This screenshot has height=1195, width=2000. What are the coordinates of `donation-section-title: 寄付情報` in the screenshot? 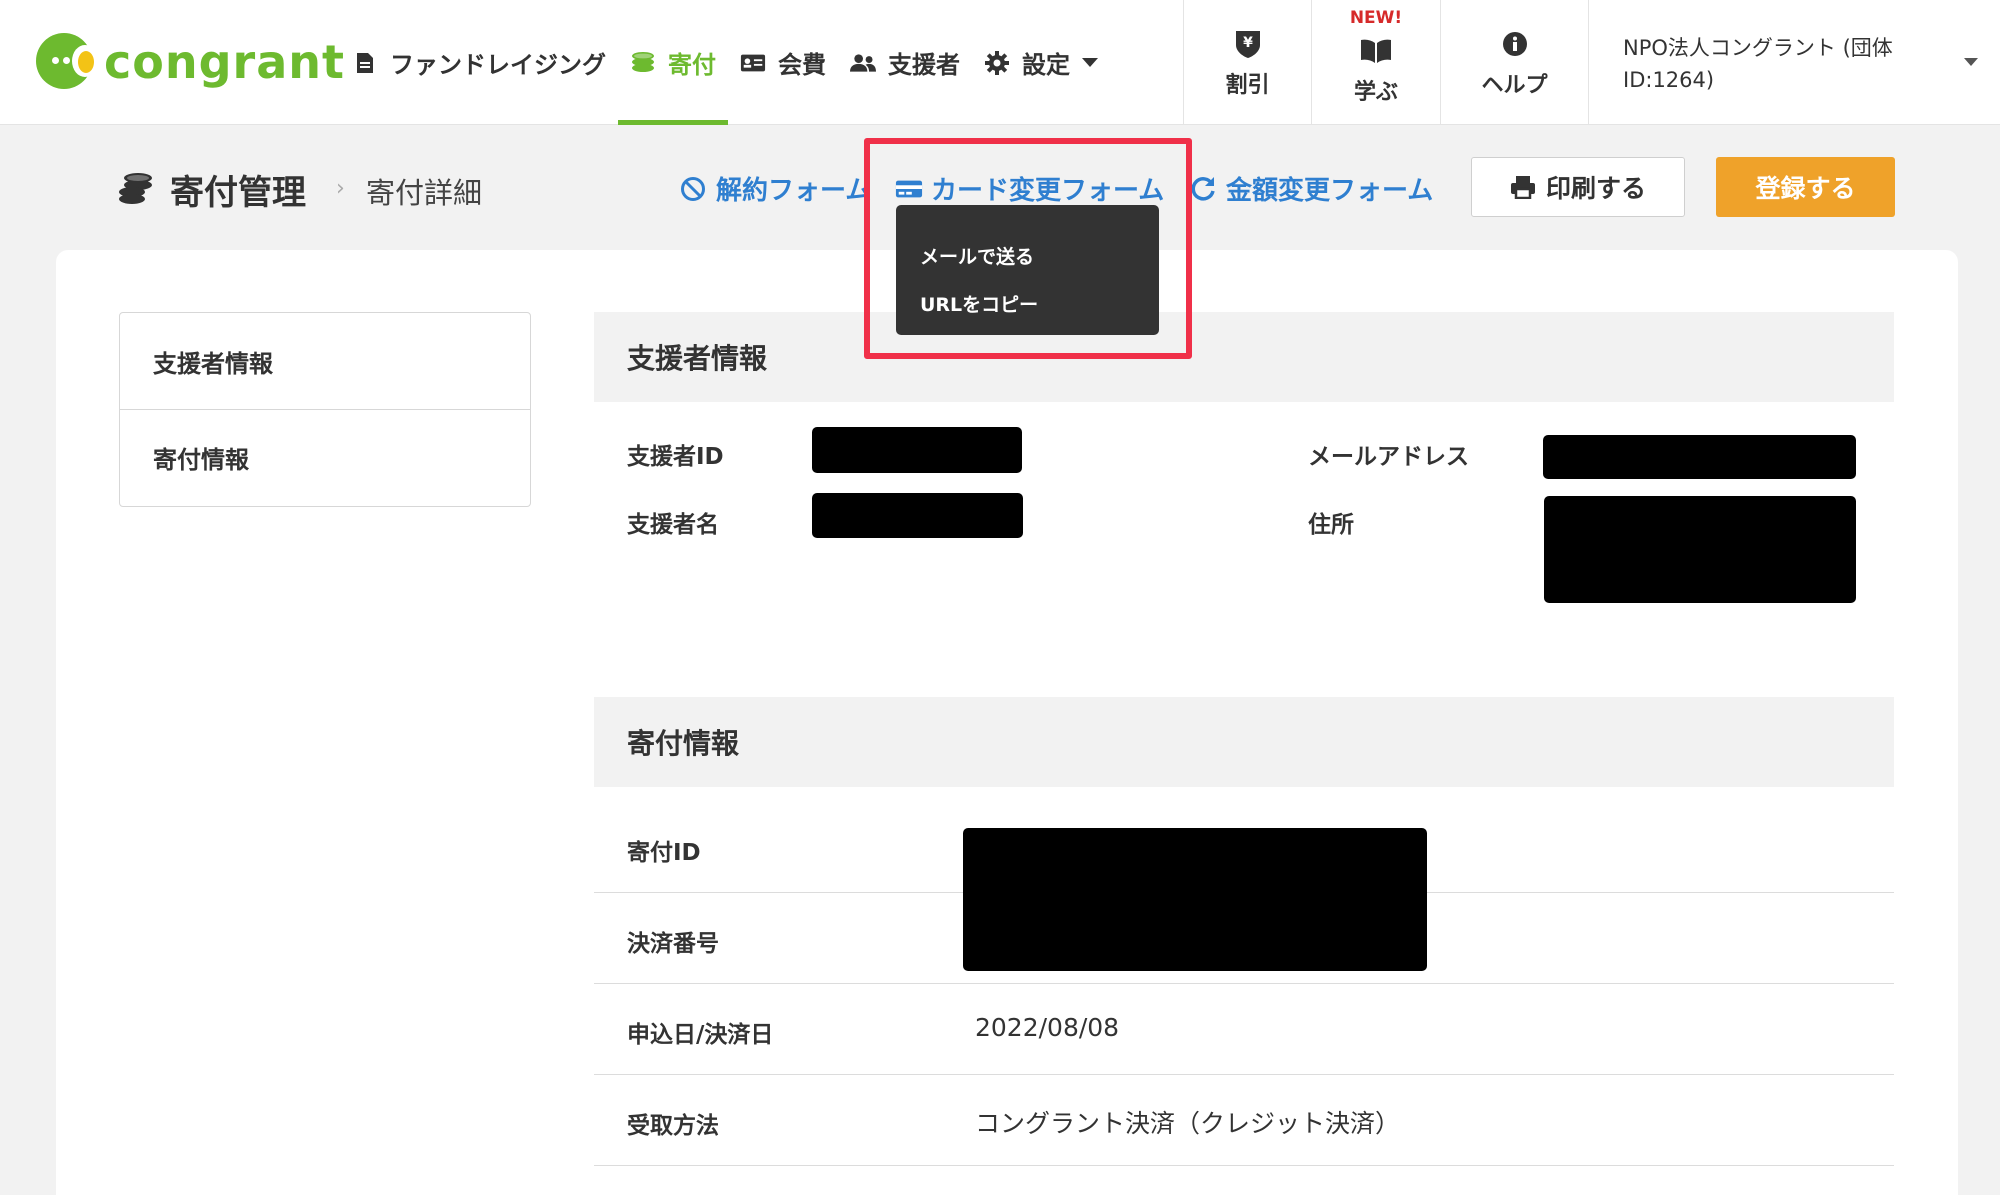 It's located at (683, 743).